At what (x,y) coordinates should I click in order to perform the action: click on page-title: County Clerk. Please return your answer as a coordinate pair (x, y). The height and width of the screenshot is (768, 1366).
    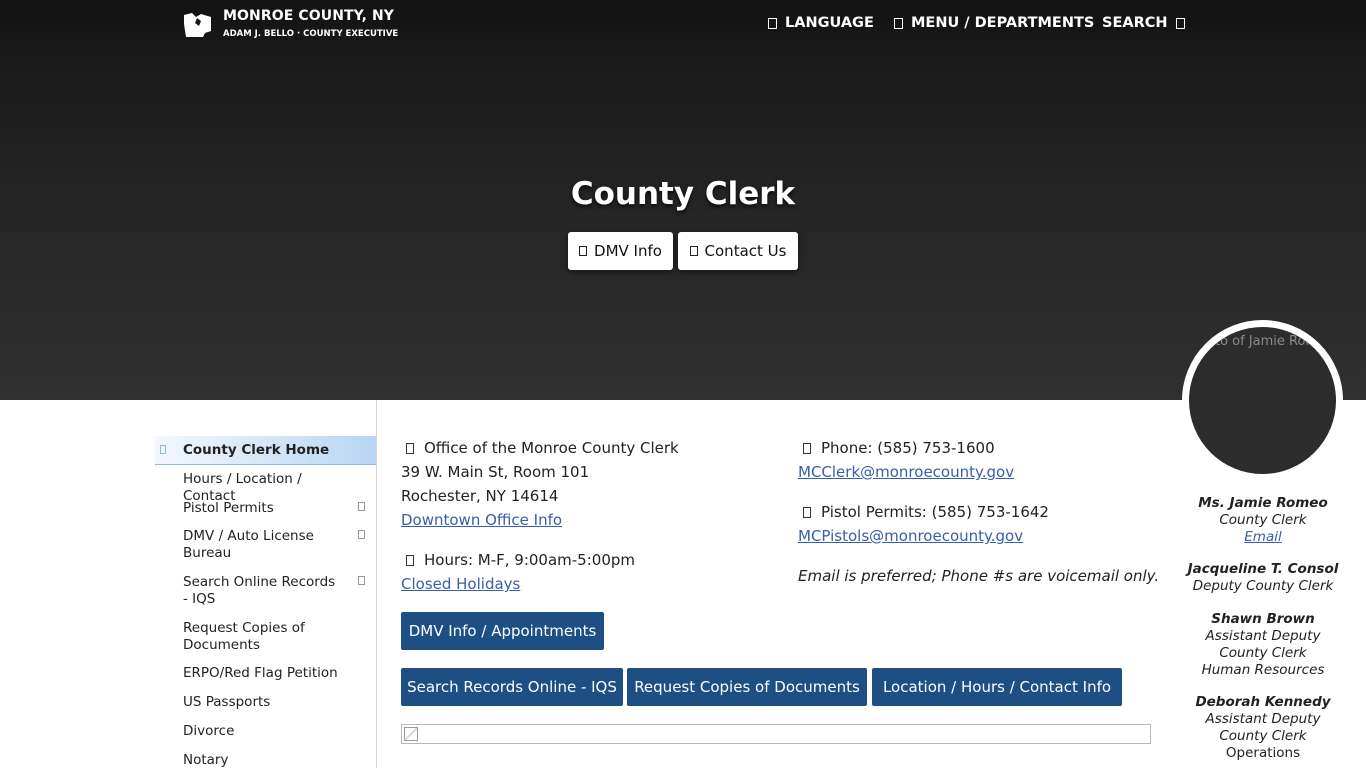
    Looking at the image, I should click on (683, 194).